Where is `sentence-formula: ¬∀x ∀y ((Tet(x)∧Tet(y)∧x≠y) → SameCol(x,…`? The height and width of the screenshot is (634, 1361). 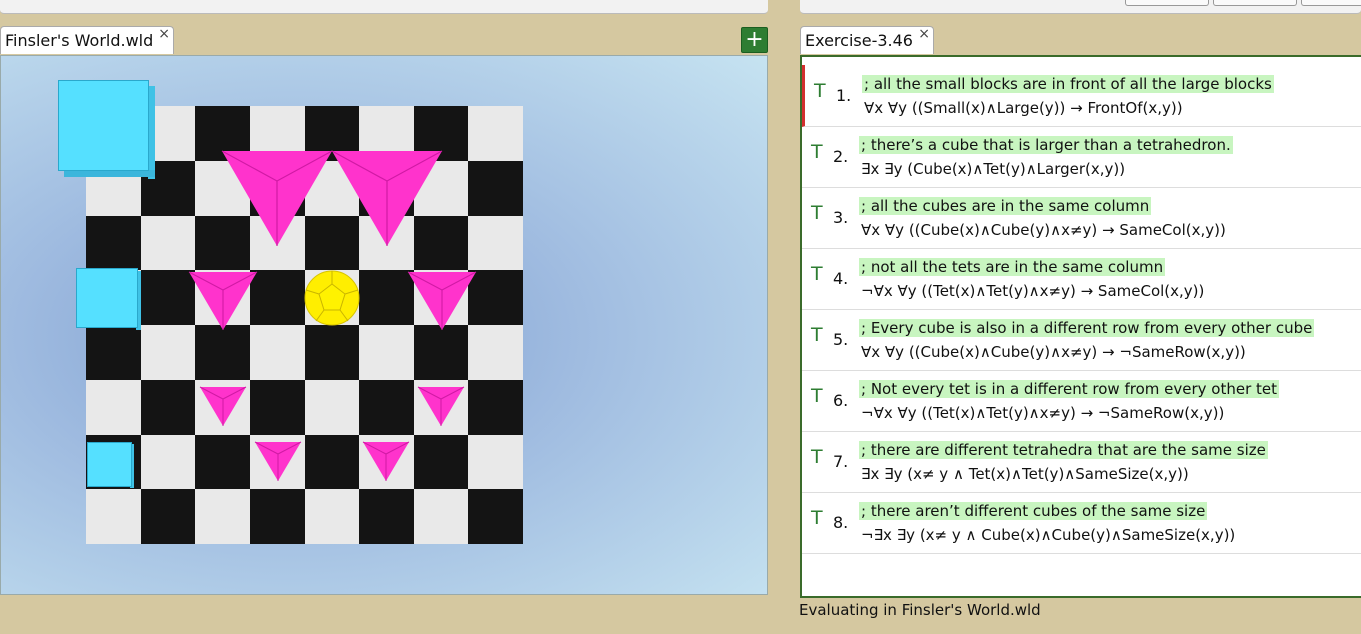
sentence-formula: ¬∀x ∀y ((Tet(x)∧Tet(y)∧x≠y) → SameCol(x,… is located at coordinates (1032, 291).